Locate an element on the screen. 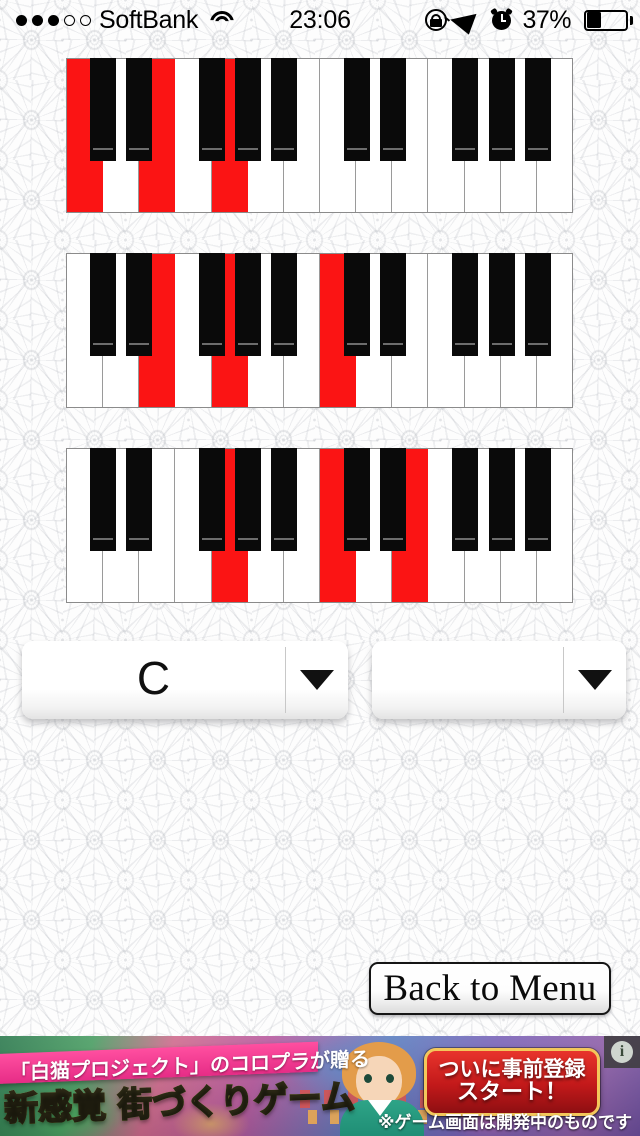 The image size is (640, 1136). root-note-value: C is located at coordinates (153, 678).